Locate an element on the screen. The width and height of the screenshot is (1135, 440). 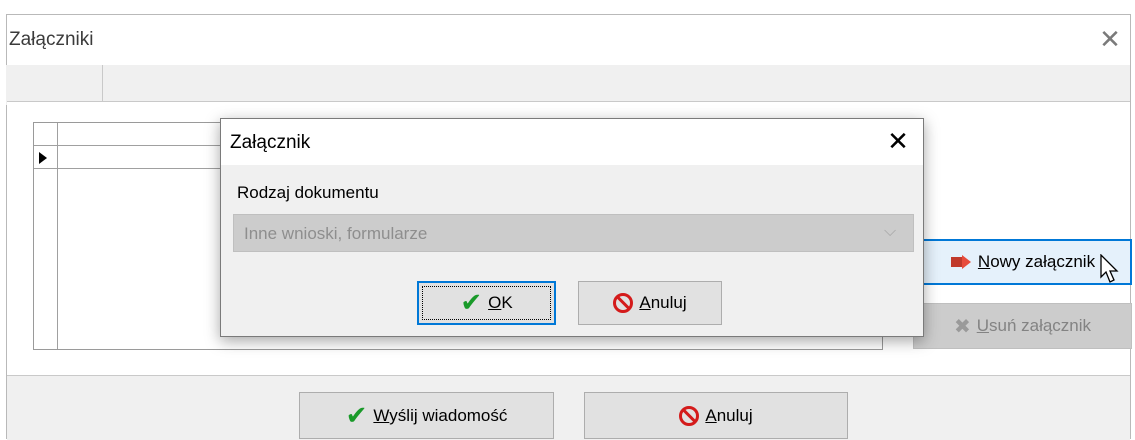
cancel-label: Anuluj is located at coordinates (729, 415).